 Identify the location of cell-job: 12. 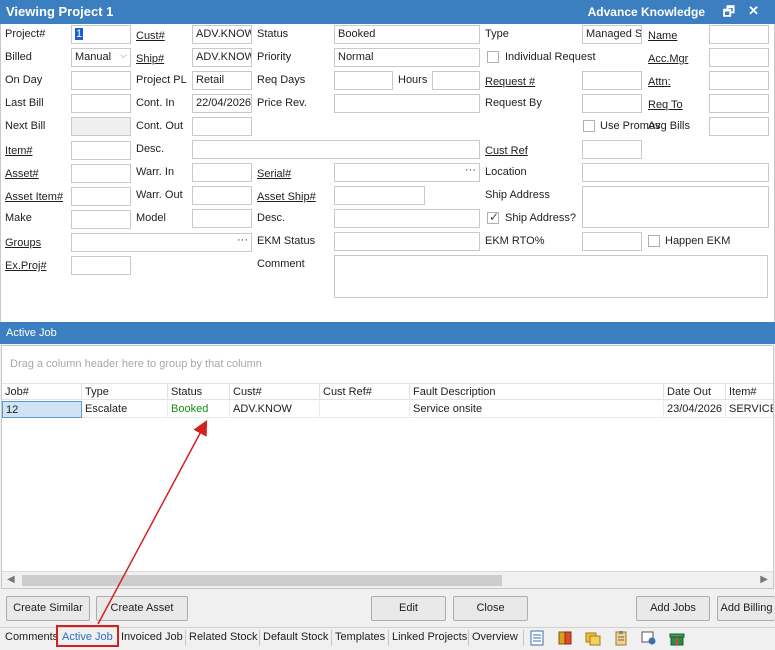
(42, 409).